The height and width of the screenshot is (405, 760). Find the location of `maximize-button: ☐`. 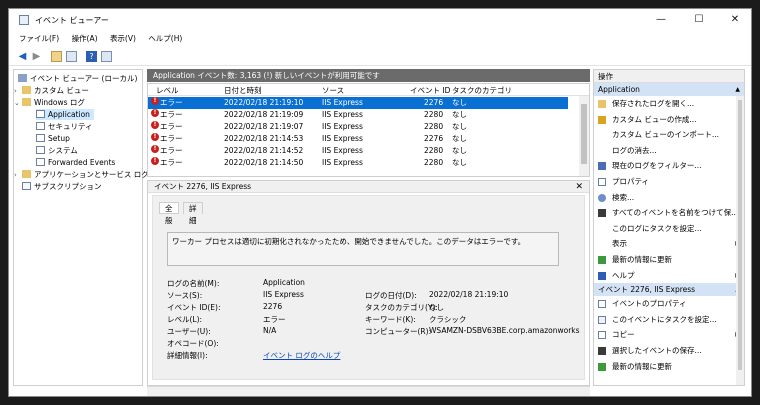

maximize-button: ☐ is located at coordinates (699, 20).